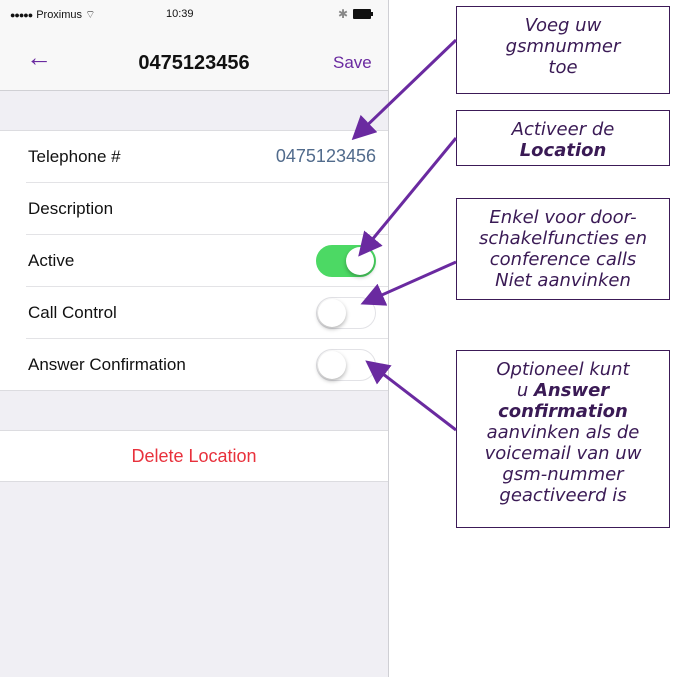  I want to click on arrow-answer-confirmation, so click(411, 396).